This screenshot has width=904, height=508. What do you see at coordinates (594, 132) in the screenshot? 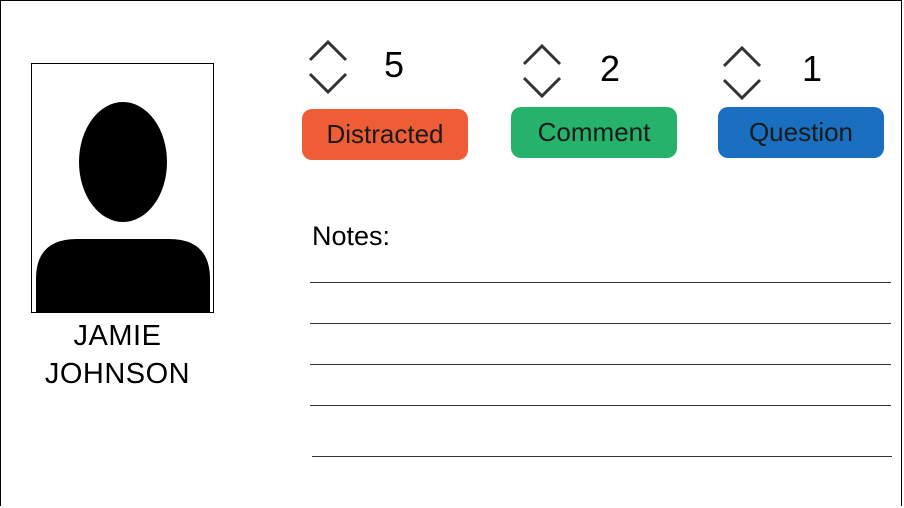
I see `comment-button: Comment` at bounding box center [594, 132].